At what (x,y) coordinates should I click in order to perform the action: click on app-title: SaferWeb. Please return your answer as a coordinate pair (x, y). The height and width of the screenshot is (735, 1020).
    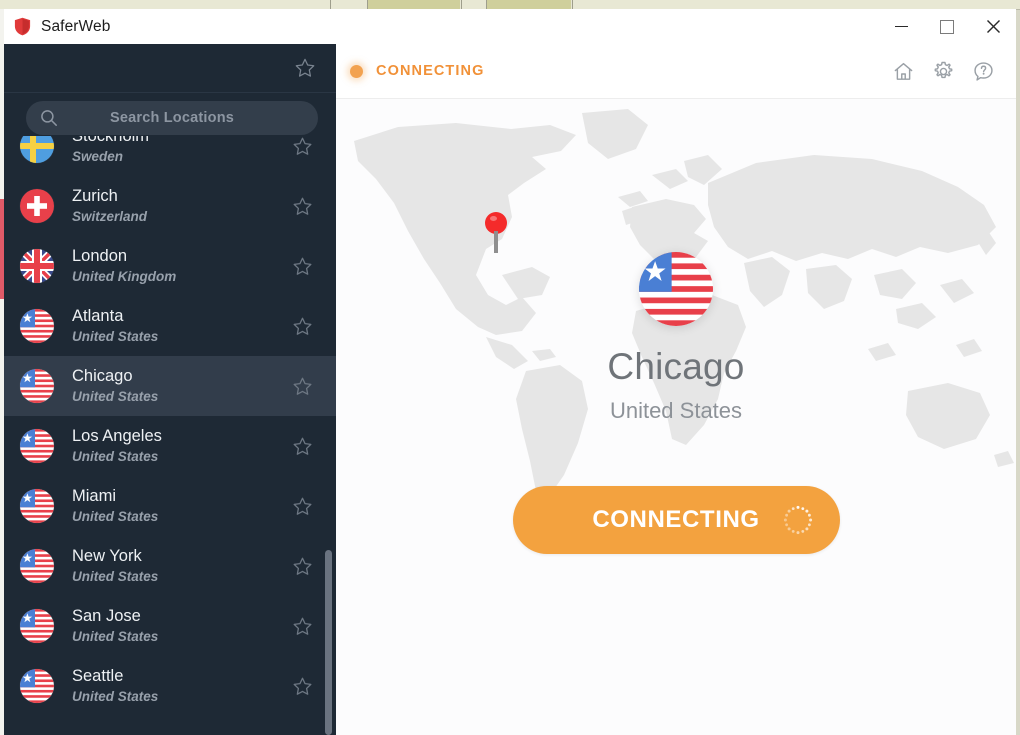
    Looking at the image, I should click on (76, 26).